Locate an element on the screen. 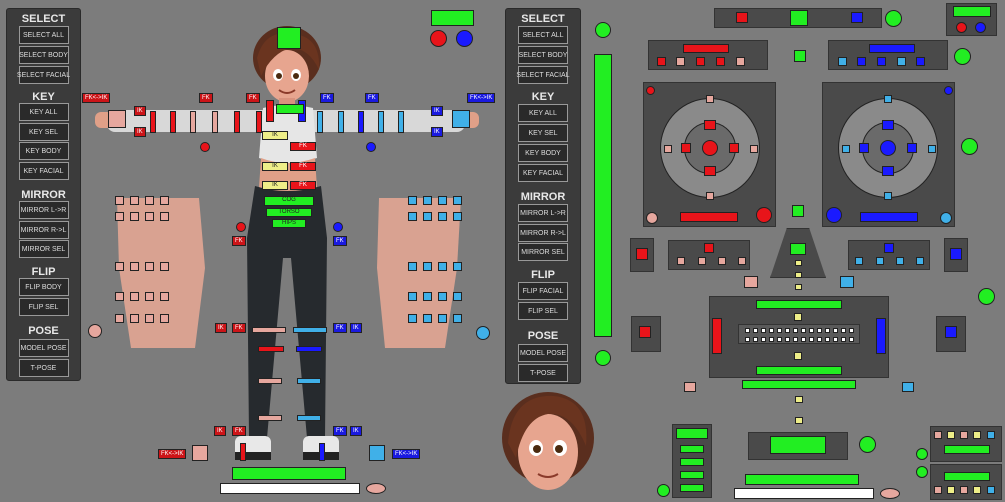  jaw-side-ctrl-left is located at coordinates (642, 254).